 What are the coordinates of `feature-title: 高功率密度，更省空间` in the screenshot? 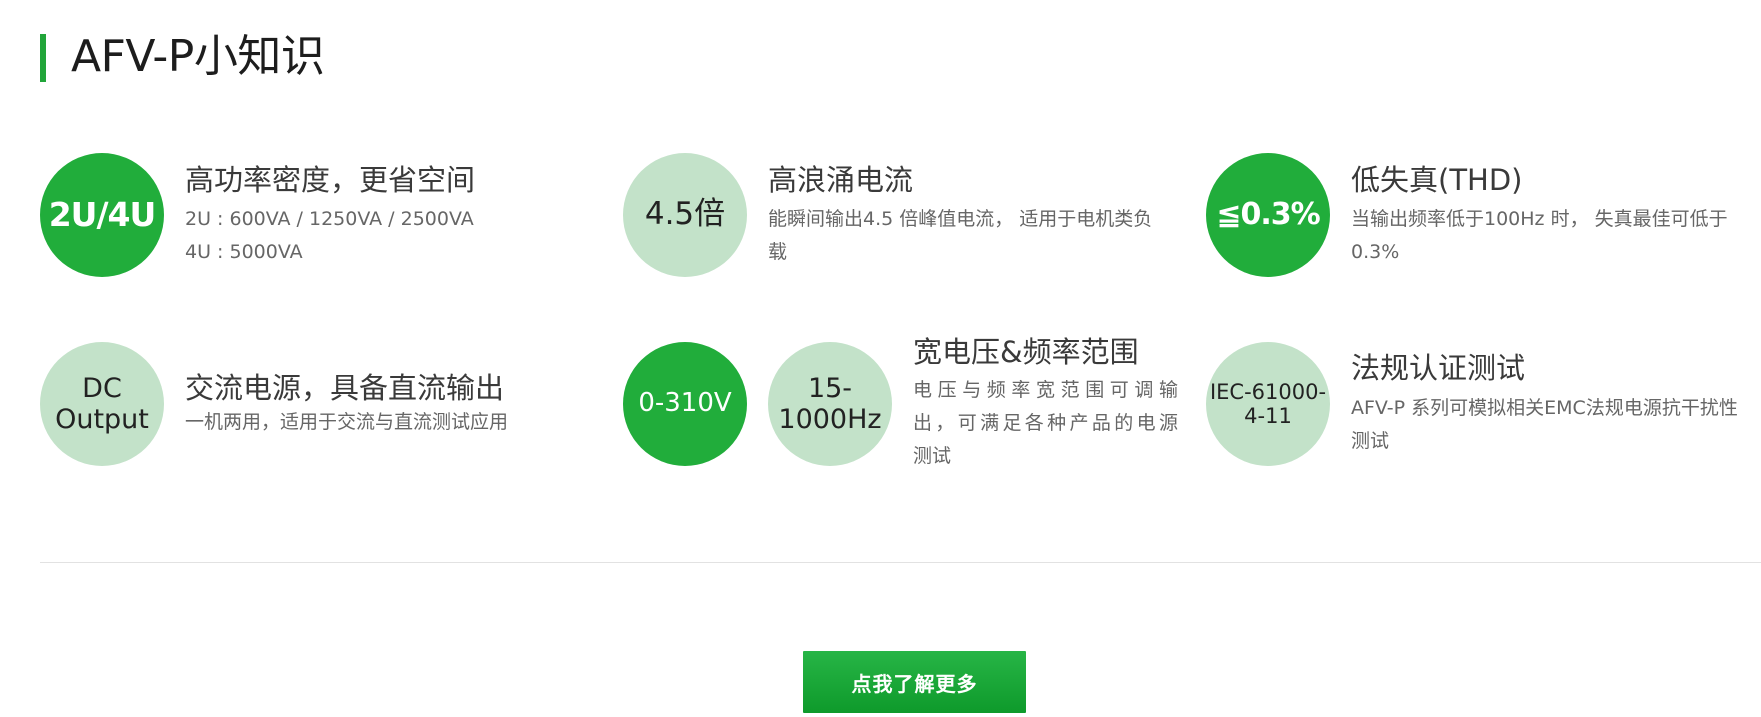 It's located at (330, 180).